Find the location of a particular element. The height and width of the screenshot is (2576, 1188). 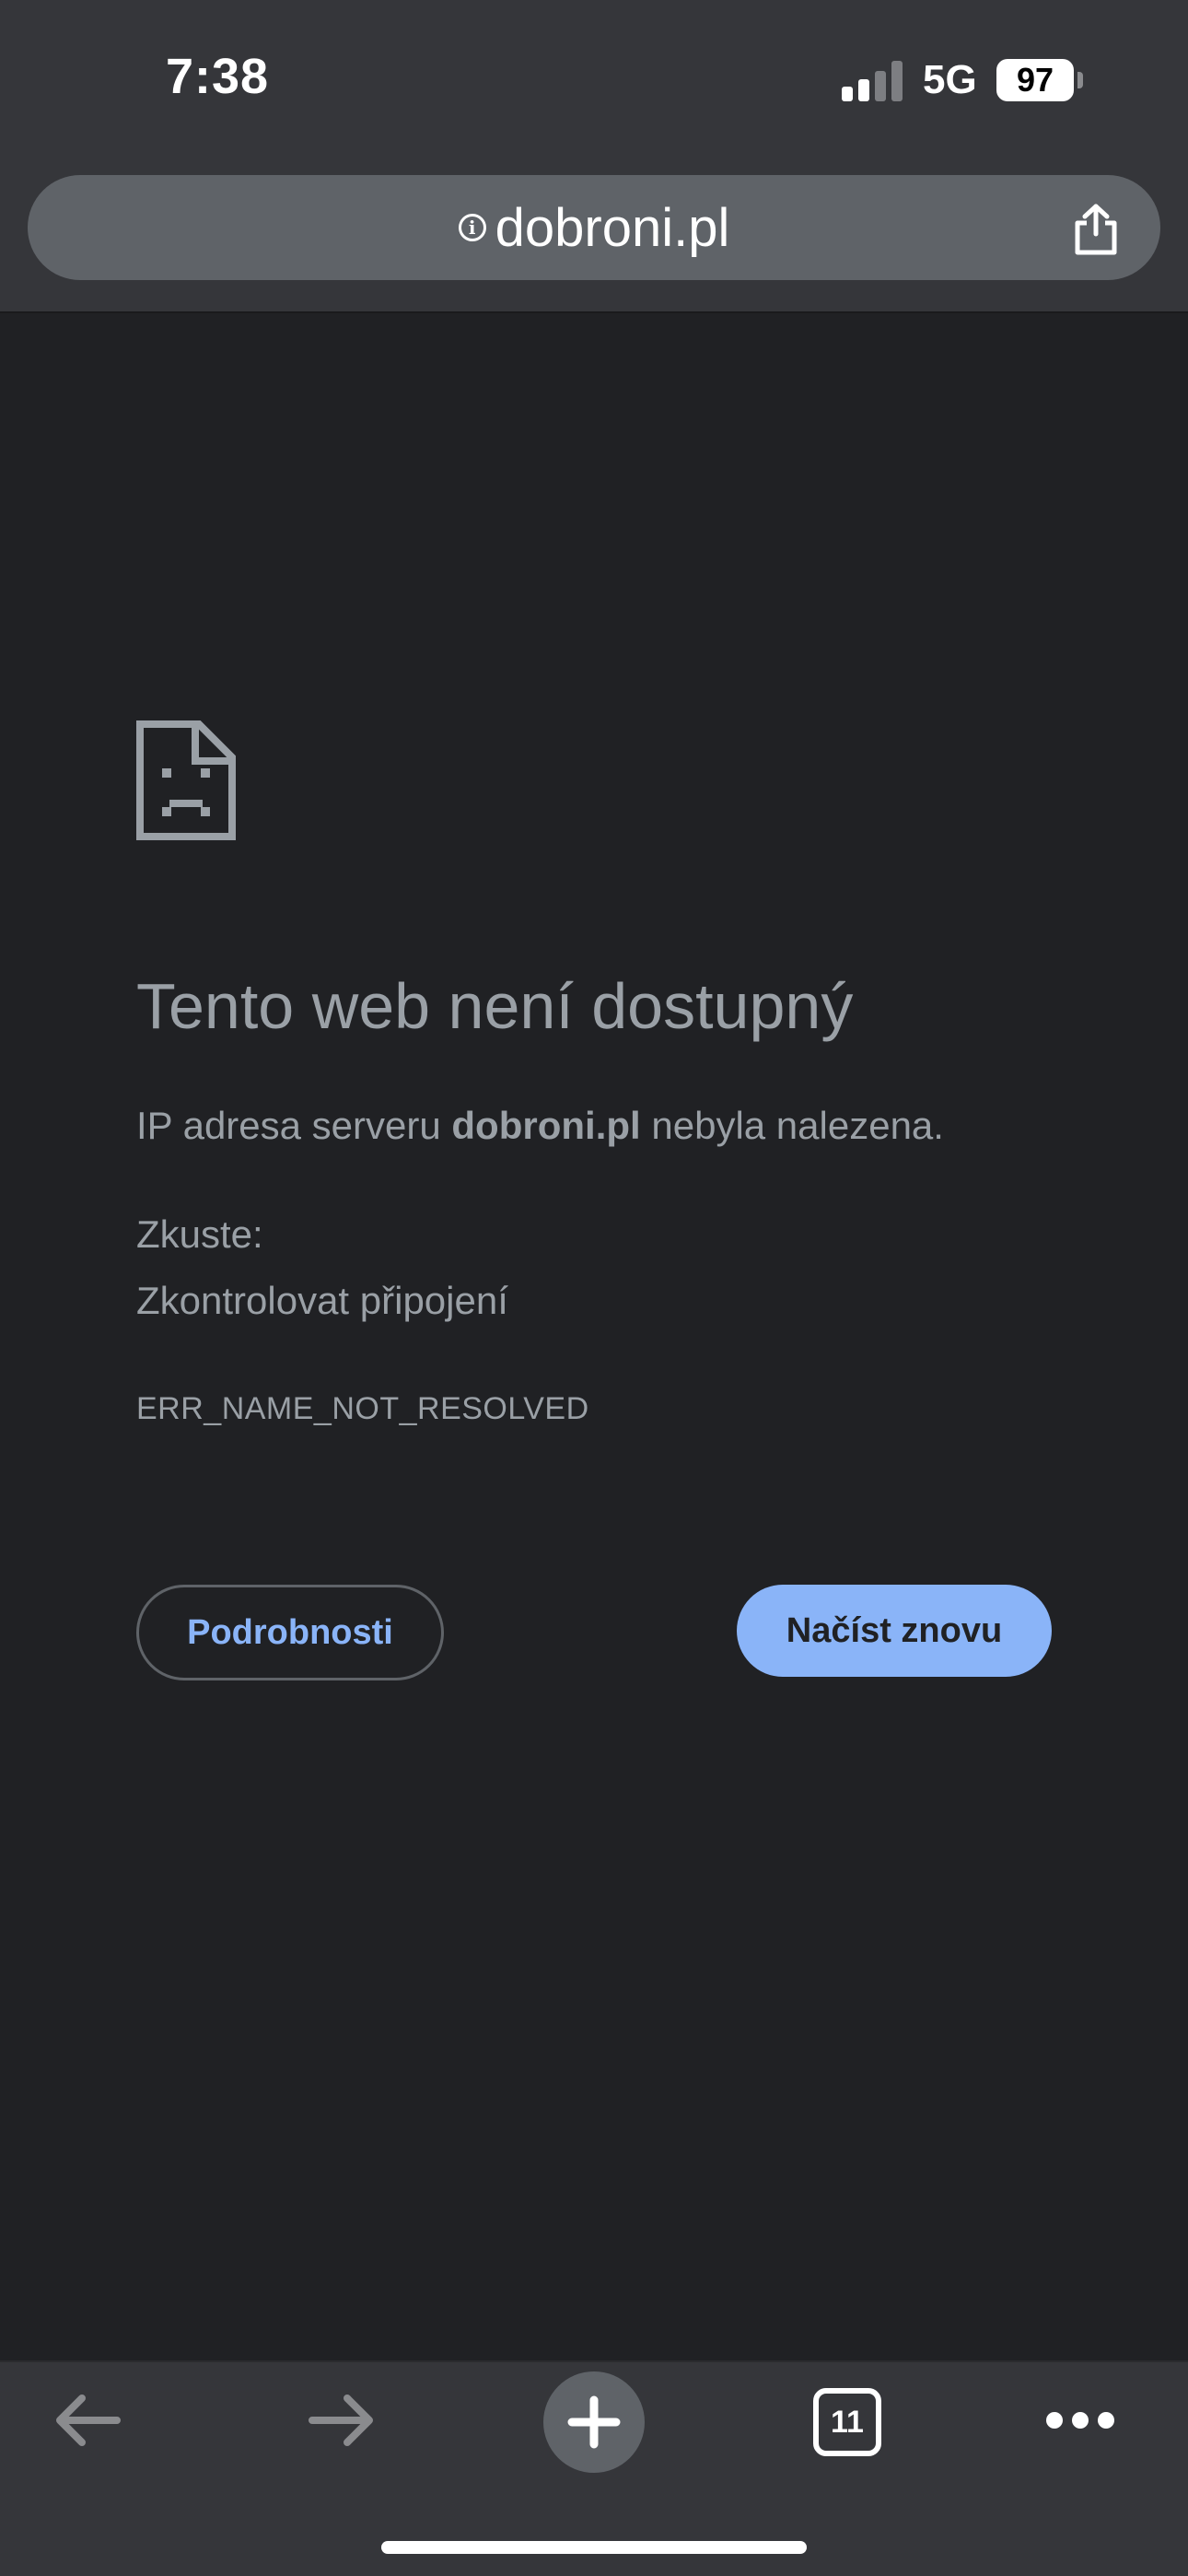

details-button: Podrobnosti is located at coordinates (290, 1632).